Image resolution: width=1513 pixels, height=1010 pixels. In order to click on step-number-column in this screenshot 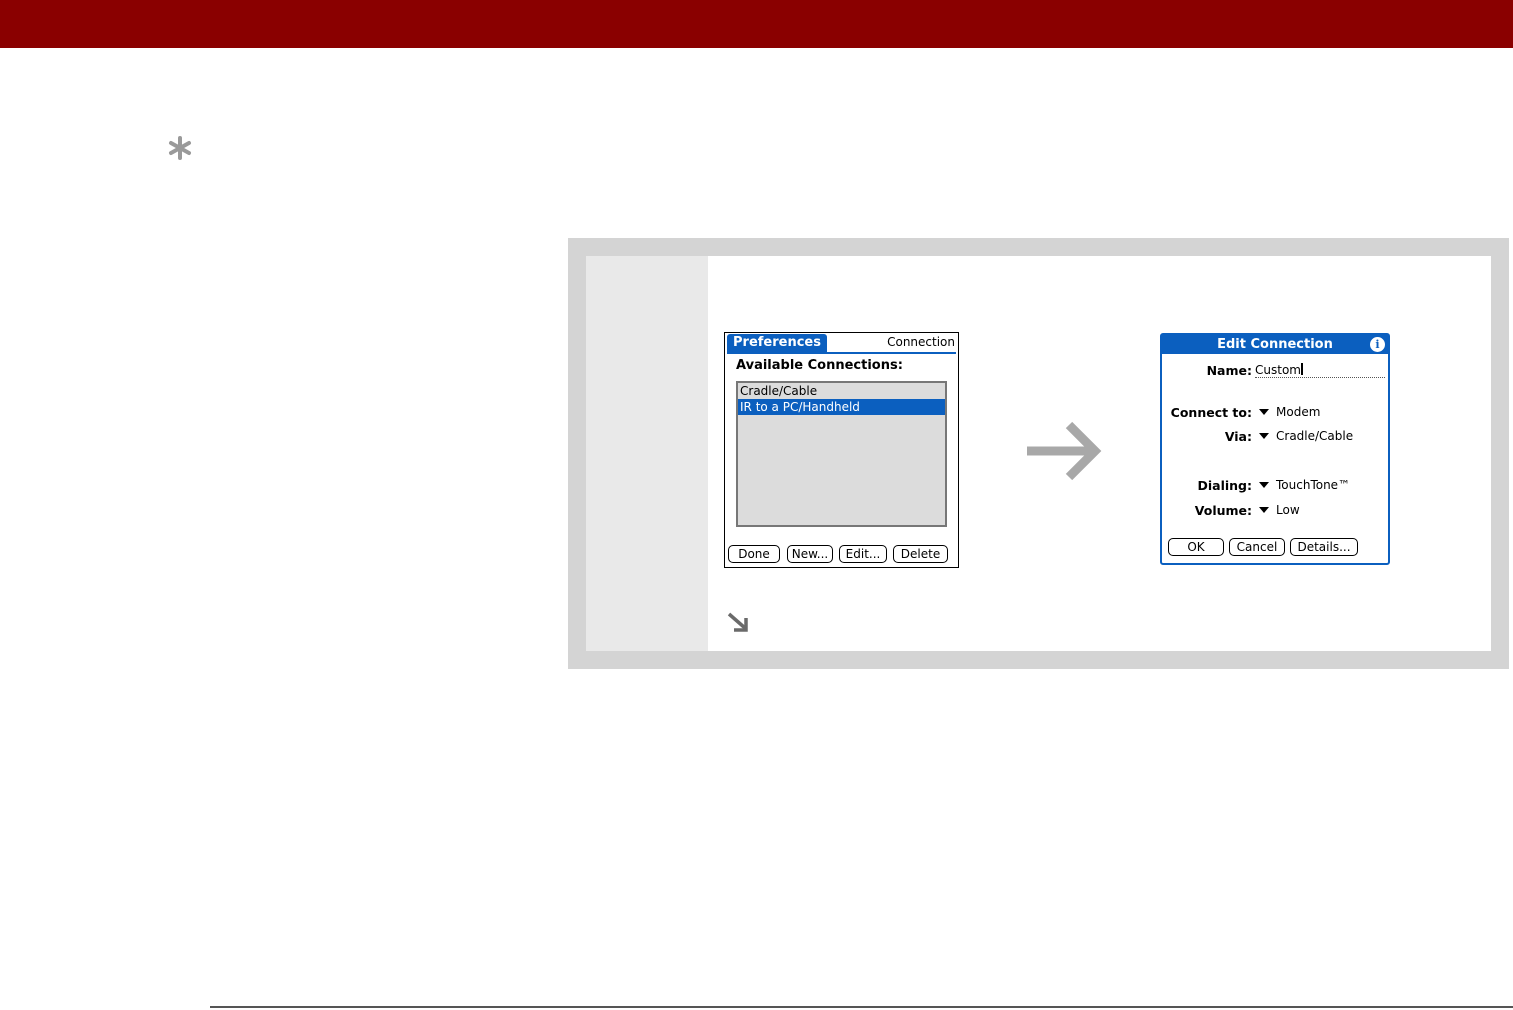, I will do `click(647, 453)`.